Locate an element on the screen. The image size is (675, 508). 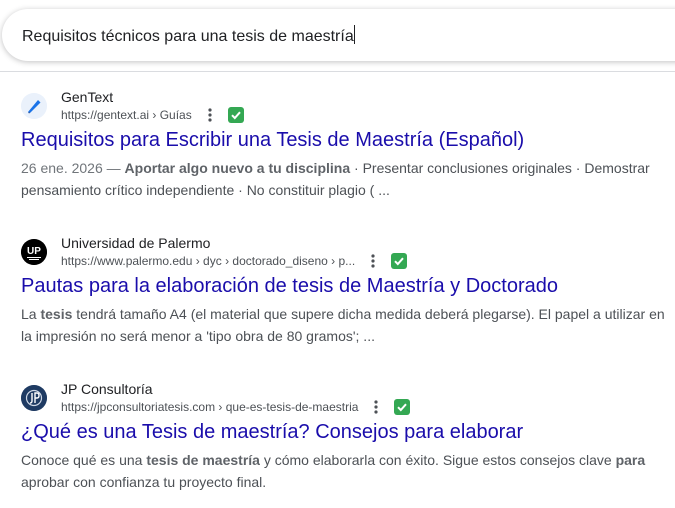
svg-text: UP is located at coordinates (34, 251).